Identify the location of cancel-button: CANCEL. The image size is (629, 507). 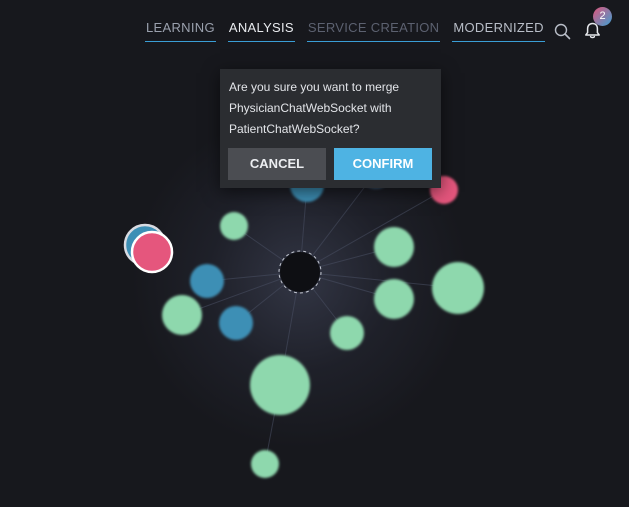
(277, 164).